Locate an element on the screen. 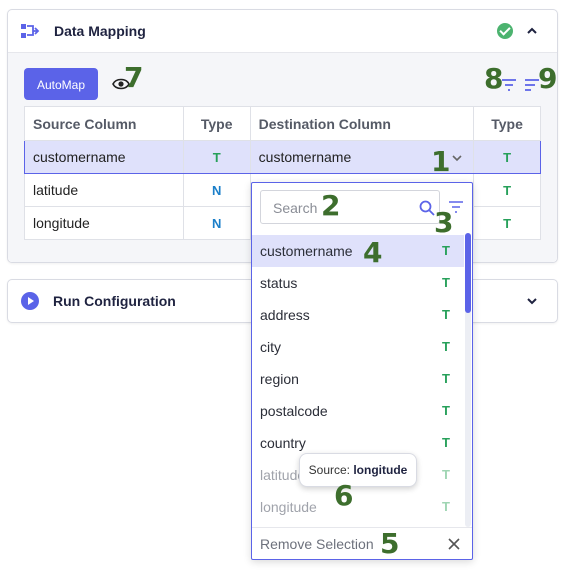 This screenshot has height=576, width=570. destination-value: customername is located at coordinates (305, 157).